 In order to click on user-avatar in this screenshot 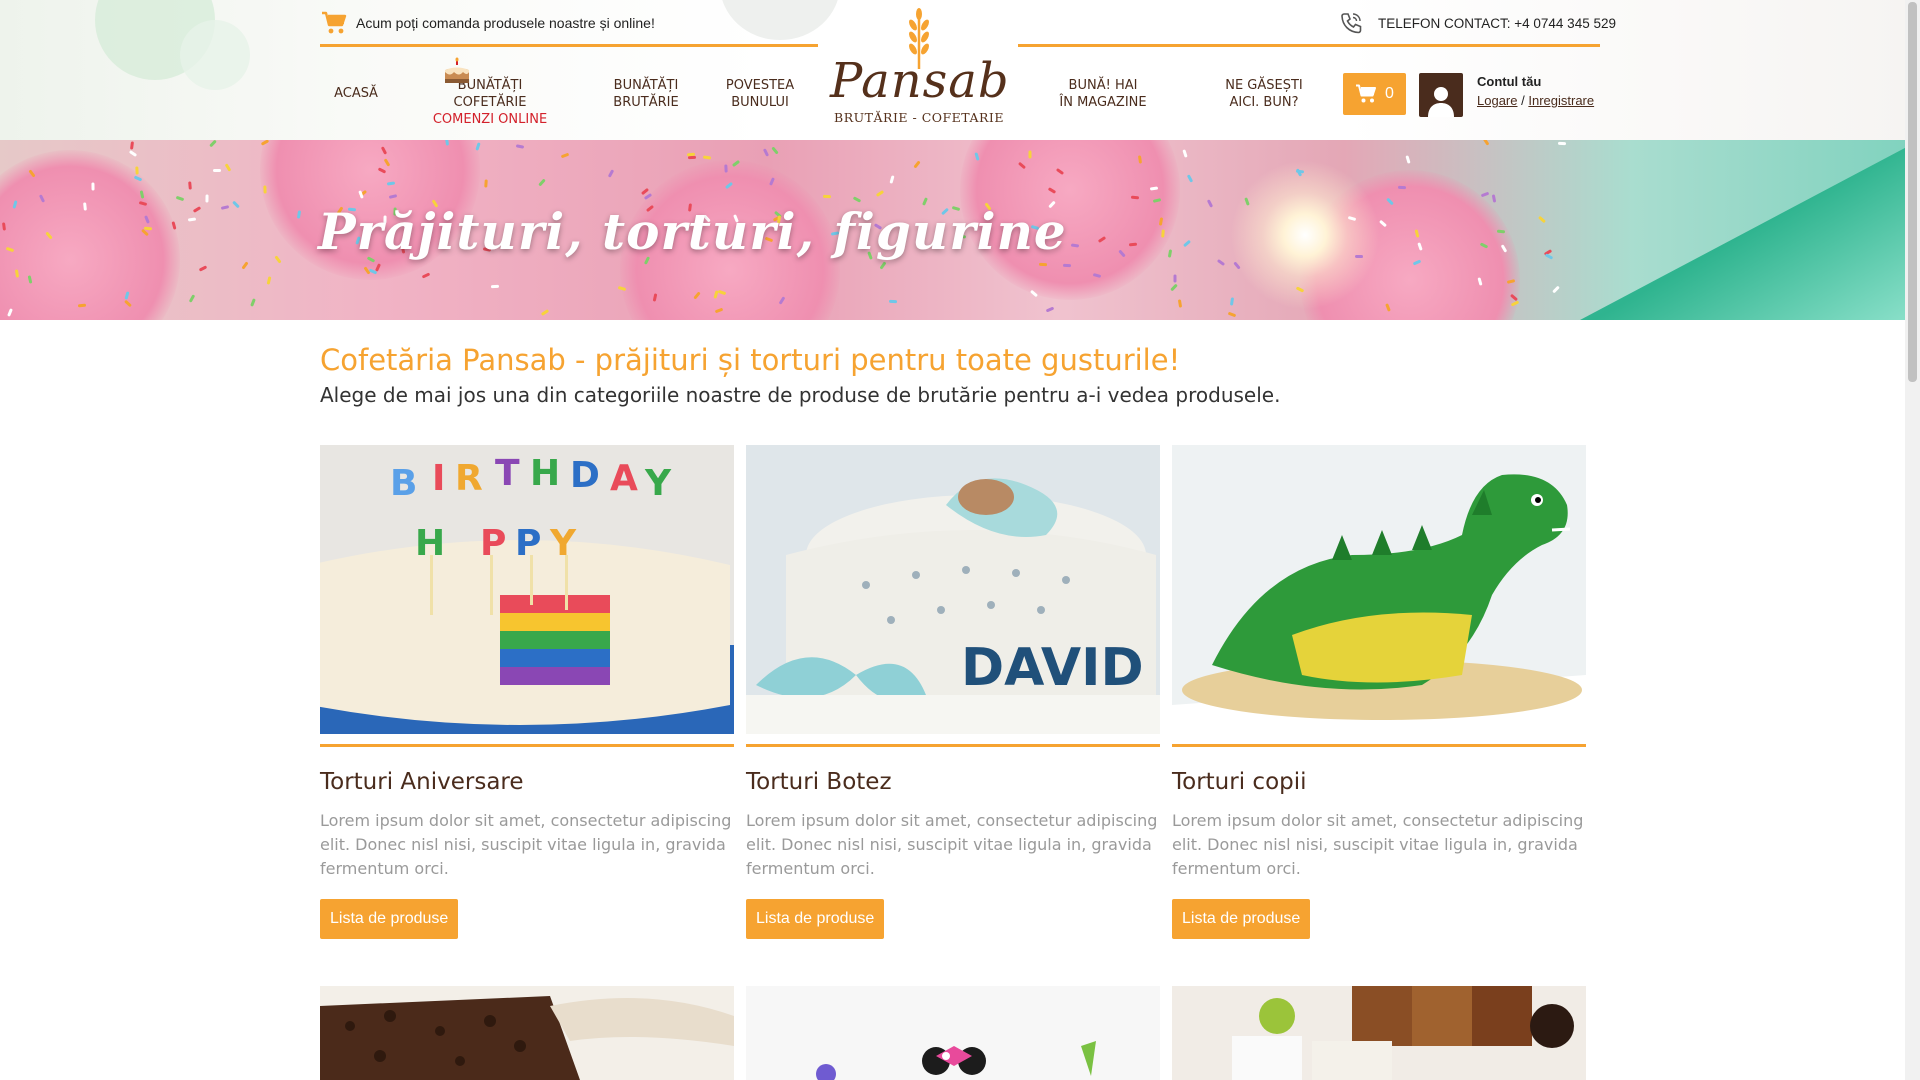, I will do `click(1441, 95)`.